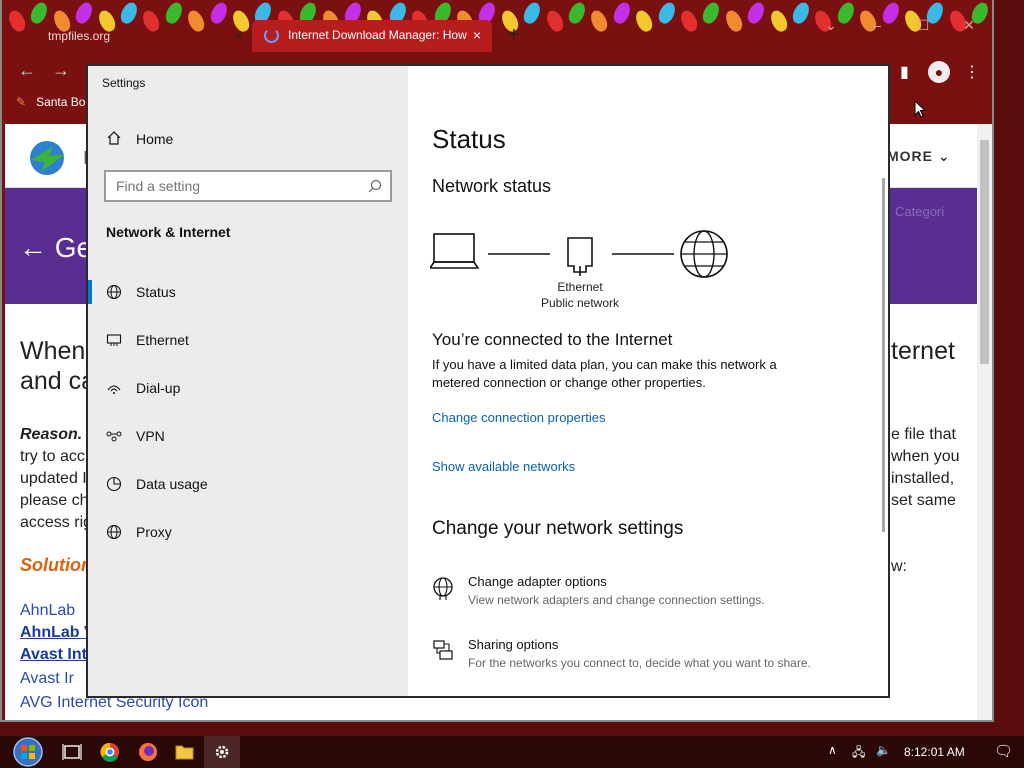  I want to click on link-avast: Avast Inte, so click(58, 655).